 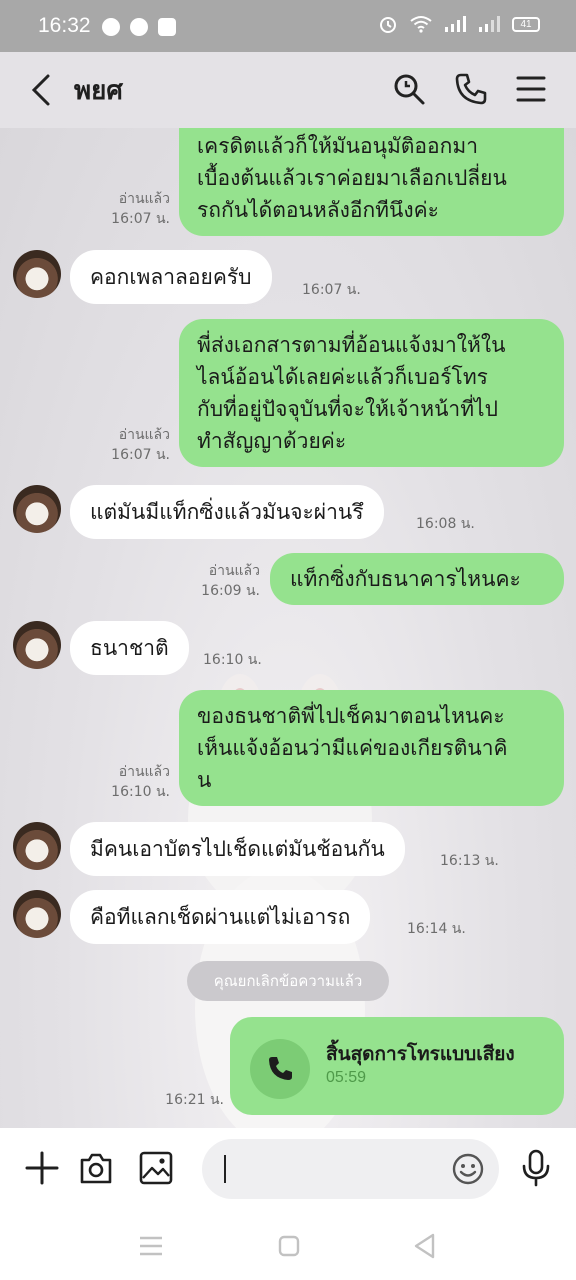 I want to click on recent-apps-icon, so click(x=151, y=1246).